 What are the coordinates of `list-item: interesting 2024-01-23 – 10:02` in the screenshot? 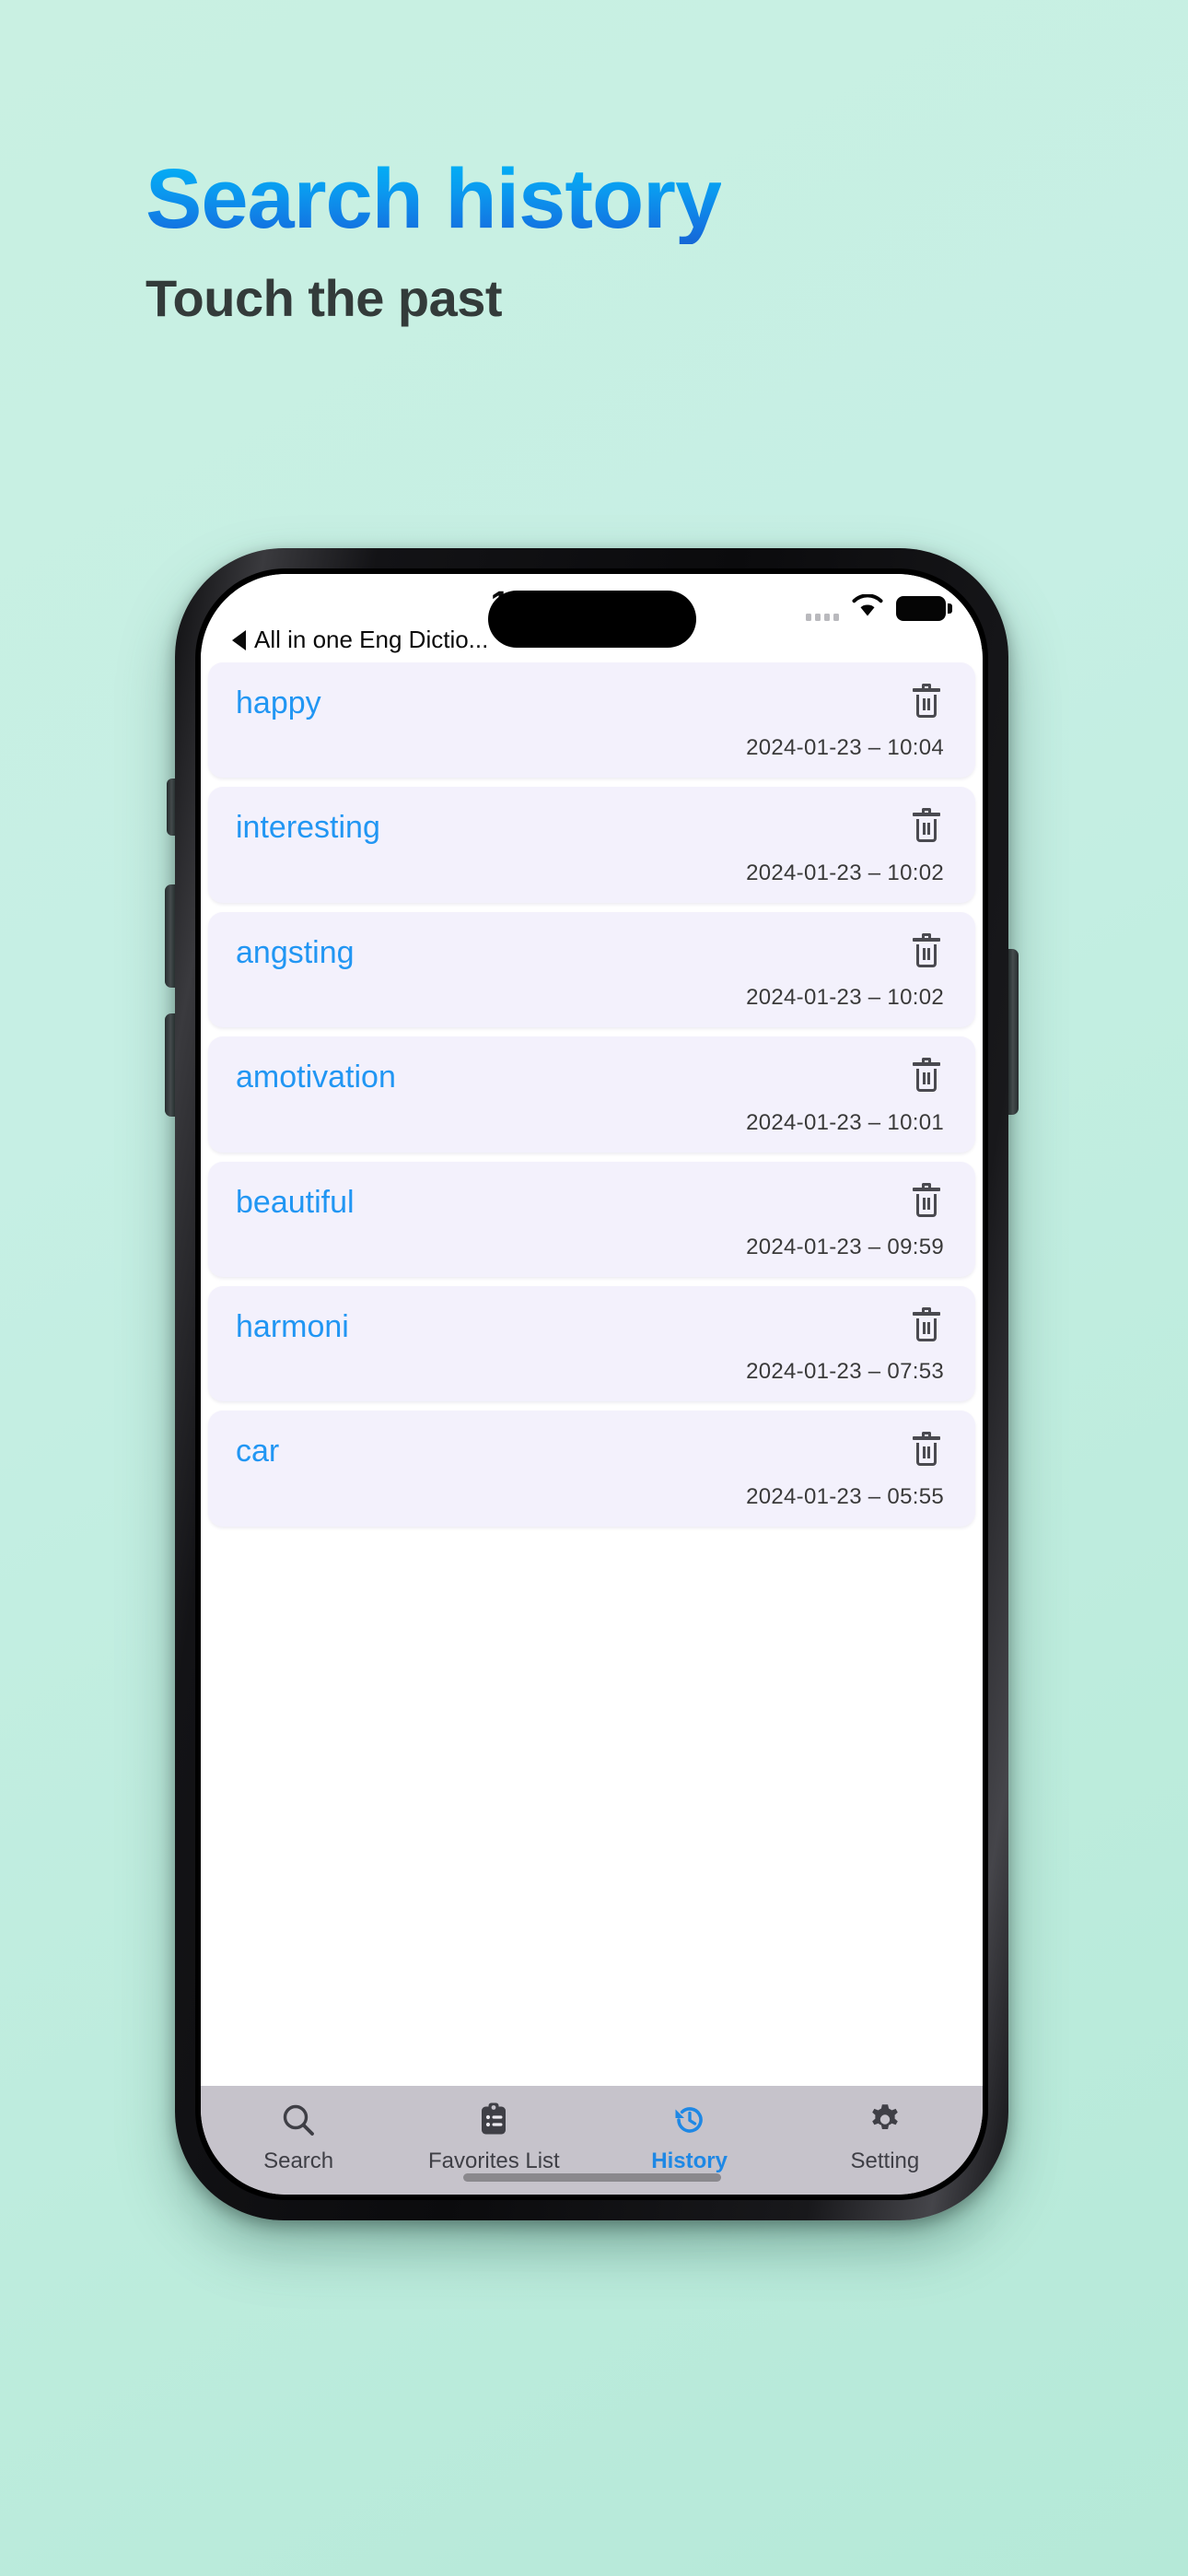 It's located at (591, 845).